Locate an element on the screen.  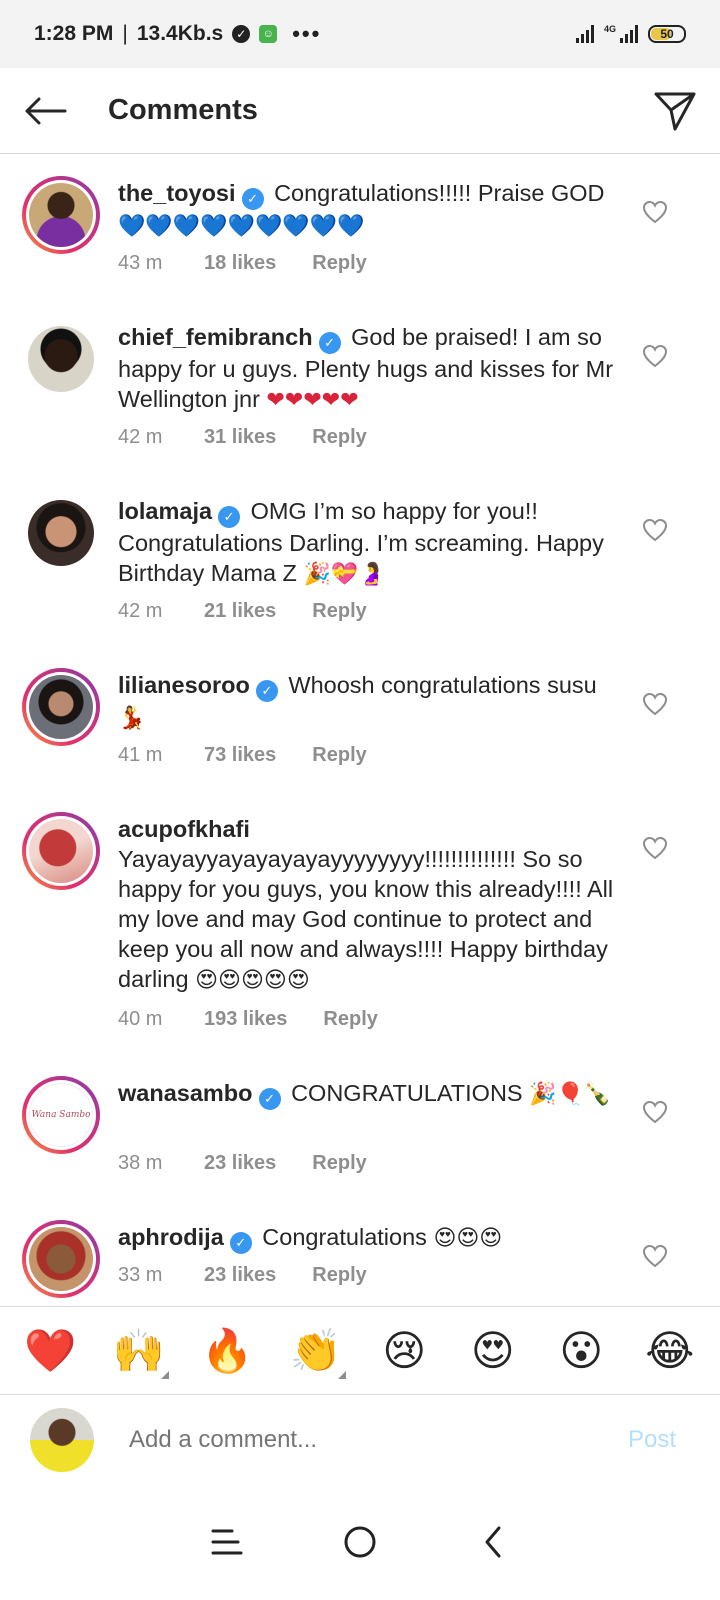
comment-meta: 38 m 23 likes Reply is located at coordinates (242, 1163).